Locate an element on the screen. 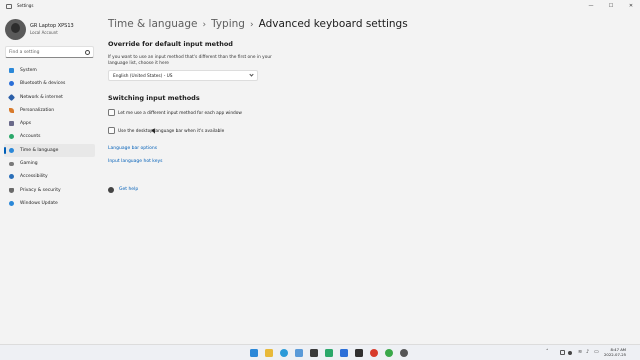 The image size is (640, 360). title-bar: Settings — ☐ ✕ is located at coordinates (320, 6).